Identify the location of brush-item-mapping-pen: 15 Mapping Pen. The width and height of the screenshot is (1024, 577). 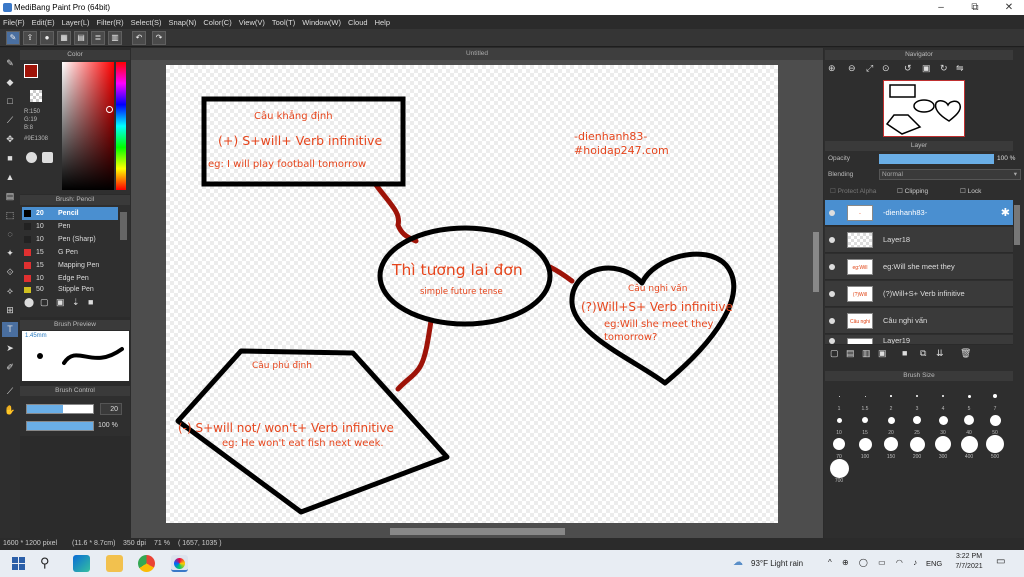
(70, 265).